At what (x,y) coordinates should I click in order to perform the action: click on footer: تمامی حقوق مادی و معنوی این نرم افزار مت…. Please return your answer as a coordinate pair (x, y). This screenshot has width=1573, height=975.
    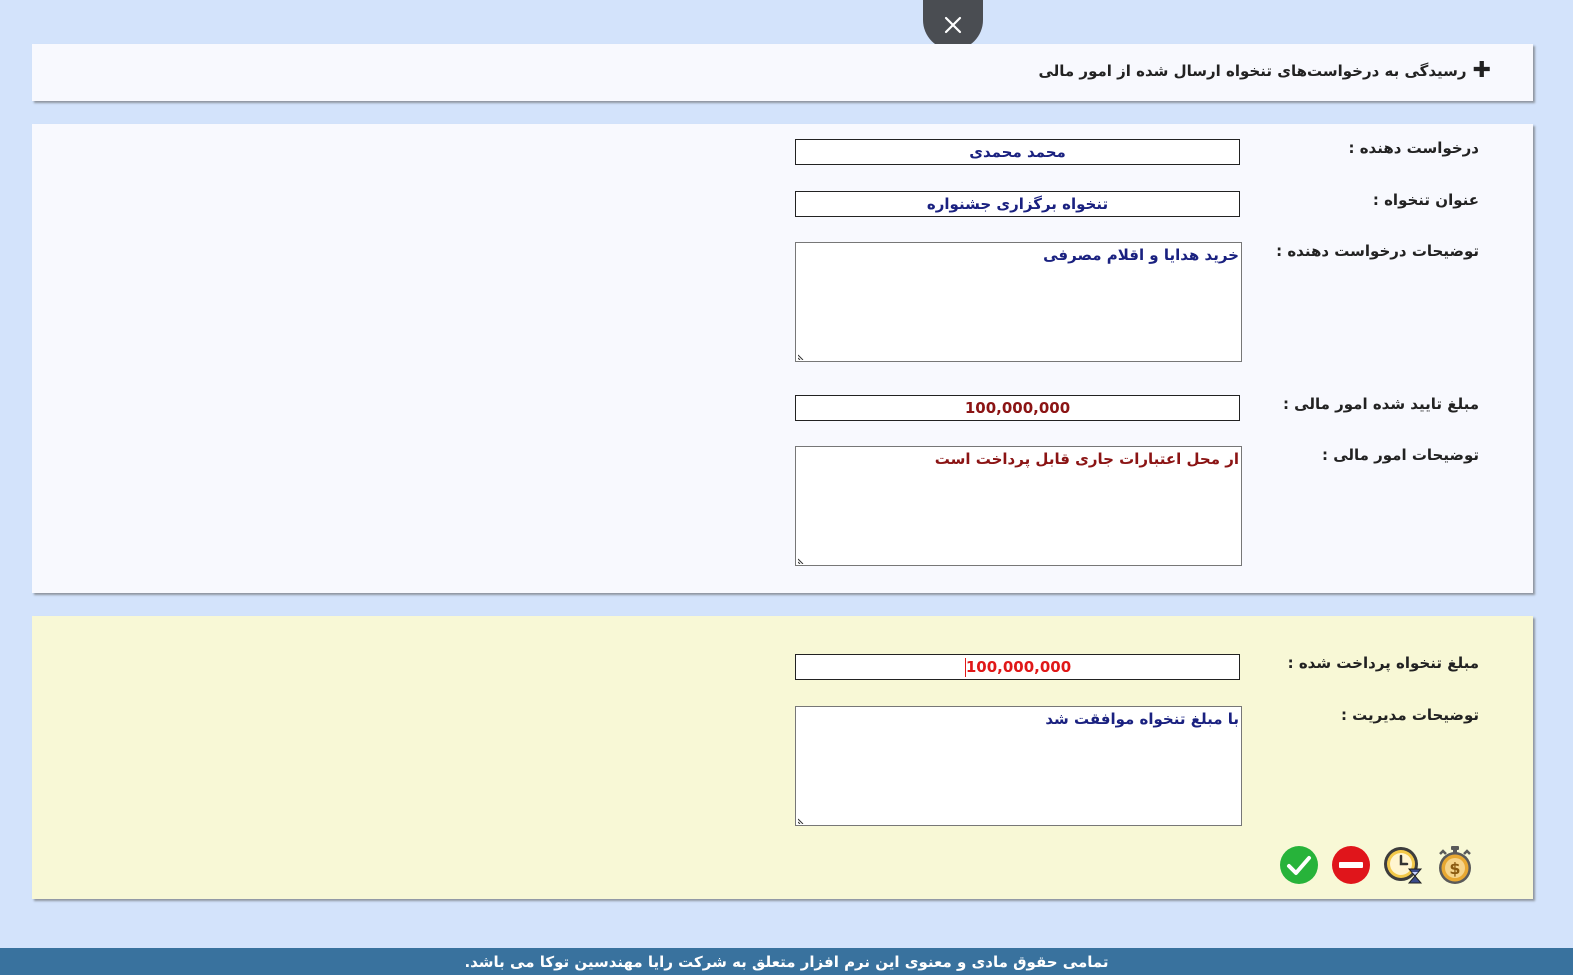
    Looking at the image, I should click on (786, 961).